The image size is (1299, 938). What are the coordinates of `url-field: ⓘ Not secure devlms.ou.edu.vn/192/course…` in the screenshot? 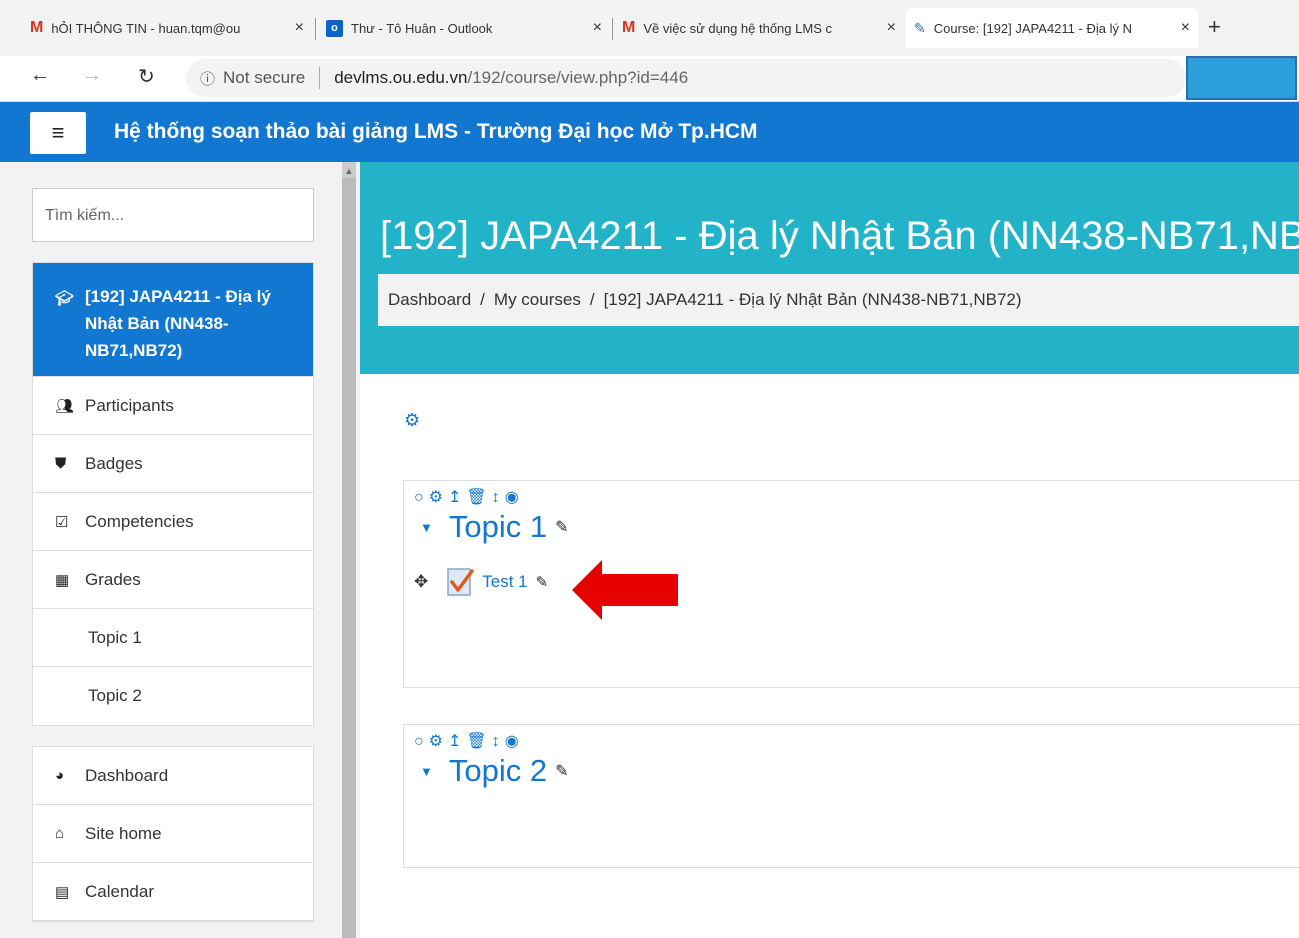 It's located at (686, 78).